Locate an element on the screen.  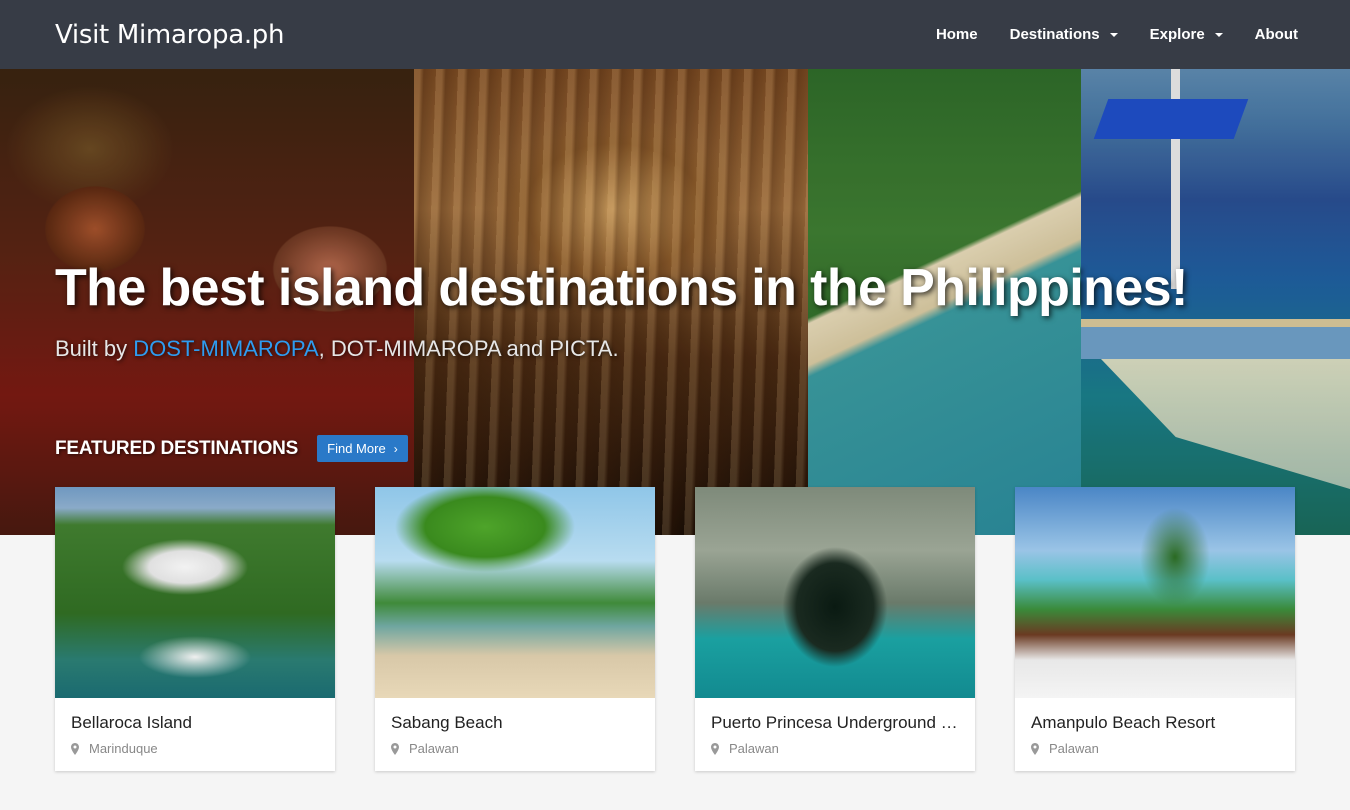
find-more-button: Find More › is located at coordinates (362, 448).